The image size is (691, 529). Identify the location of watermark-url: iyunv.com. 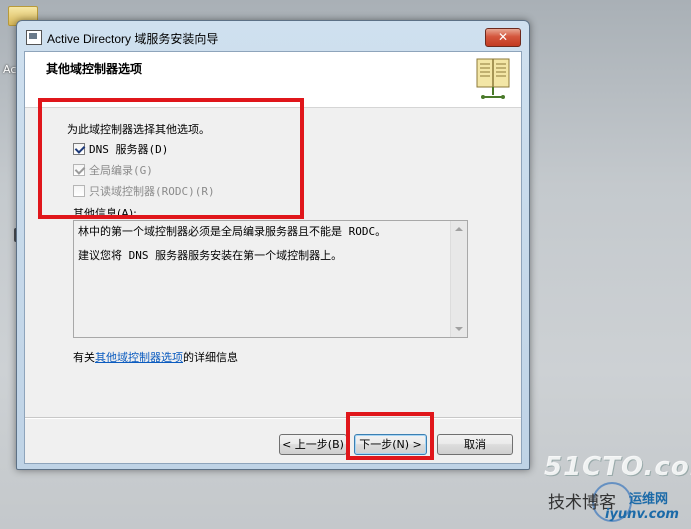
(642, 514).